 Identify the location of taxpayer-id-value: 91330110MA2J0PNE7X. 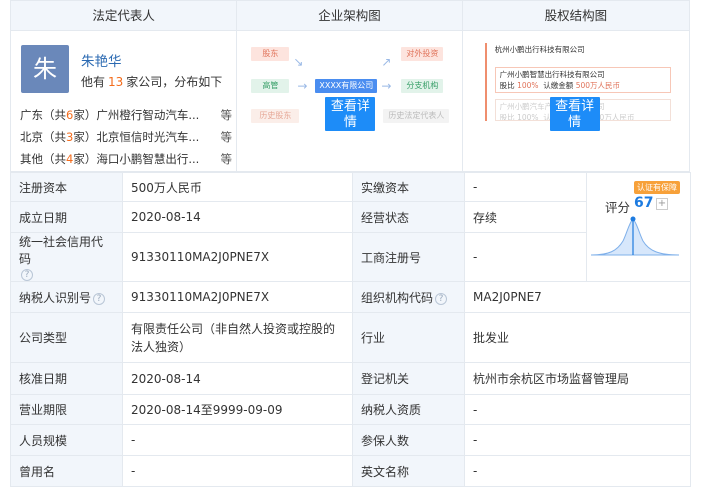
(237, 297).